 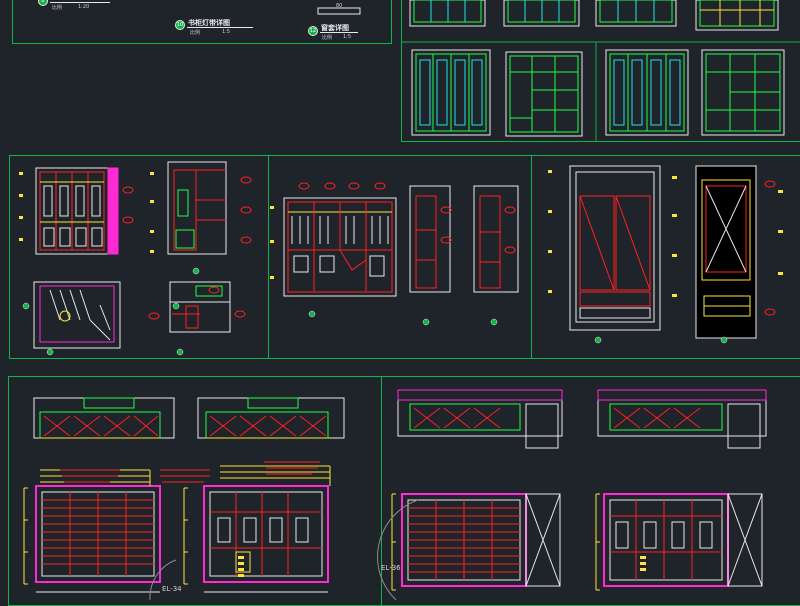 I want to click on tall-door-elevation, so click(x=615, y=248).